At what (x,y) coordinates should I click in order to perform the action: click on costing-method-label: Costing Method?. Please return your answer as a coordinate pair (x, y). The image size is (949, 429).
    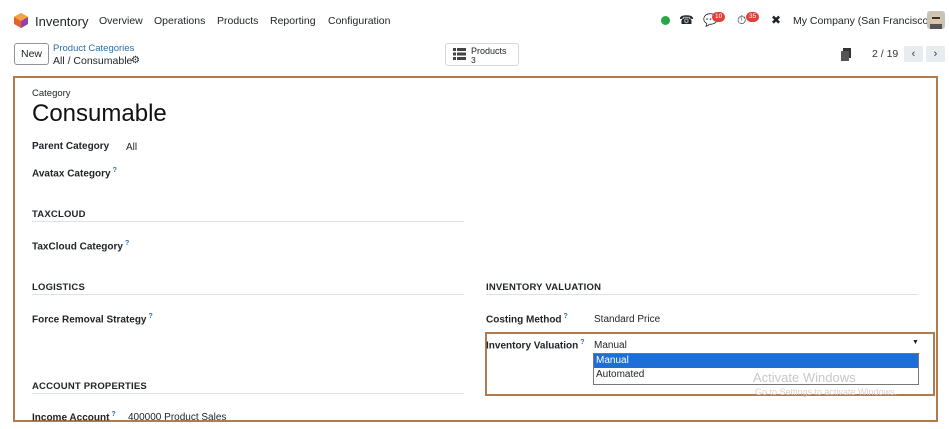
    Looking at the image, I should click on (527, 319).